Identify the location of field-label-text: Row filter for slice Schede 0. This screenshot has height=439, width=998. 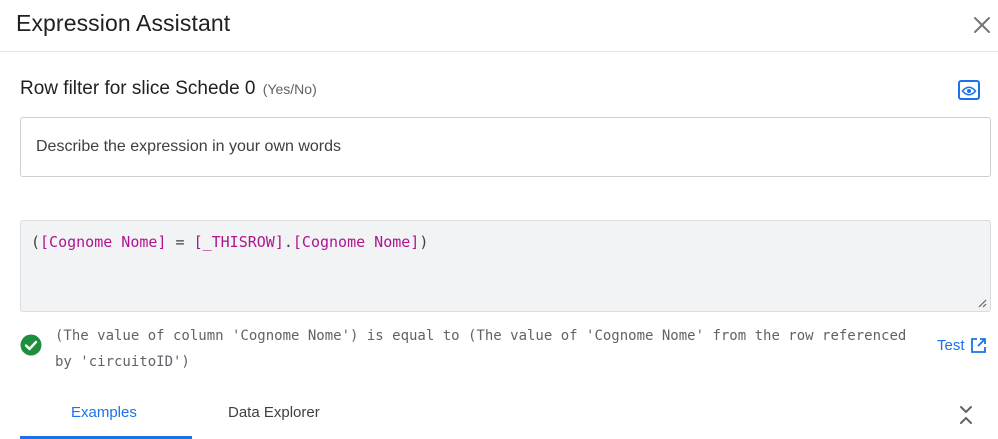
(138, 88).